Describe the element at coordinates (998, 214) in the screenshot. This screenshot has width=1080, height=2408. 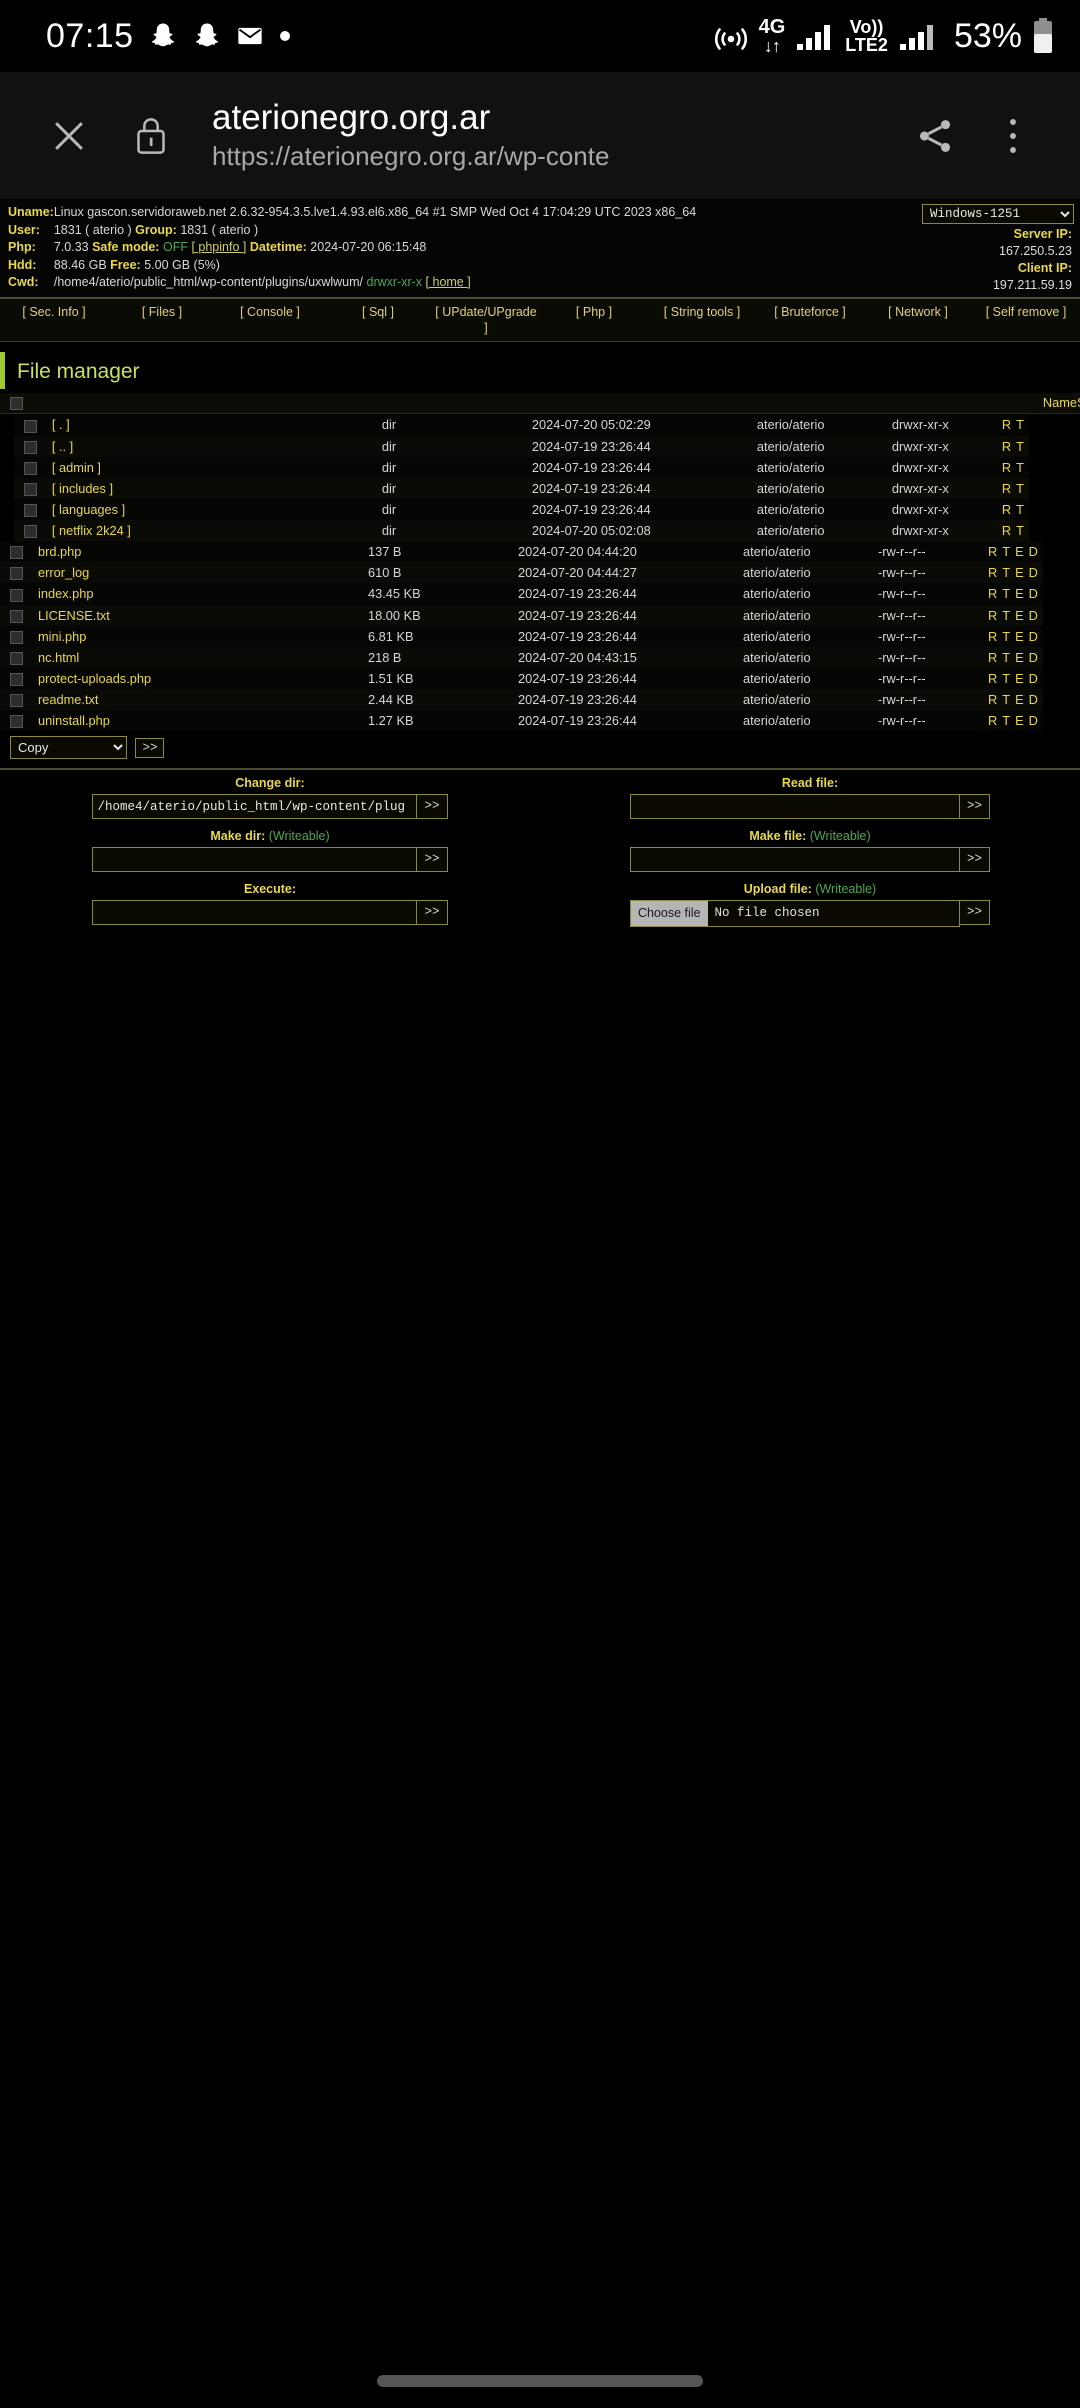
I see `charset-select: Windows-1251` at that location.